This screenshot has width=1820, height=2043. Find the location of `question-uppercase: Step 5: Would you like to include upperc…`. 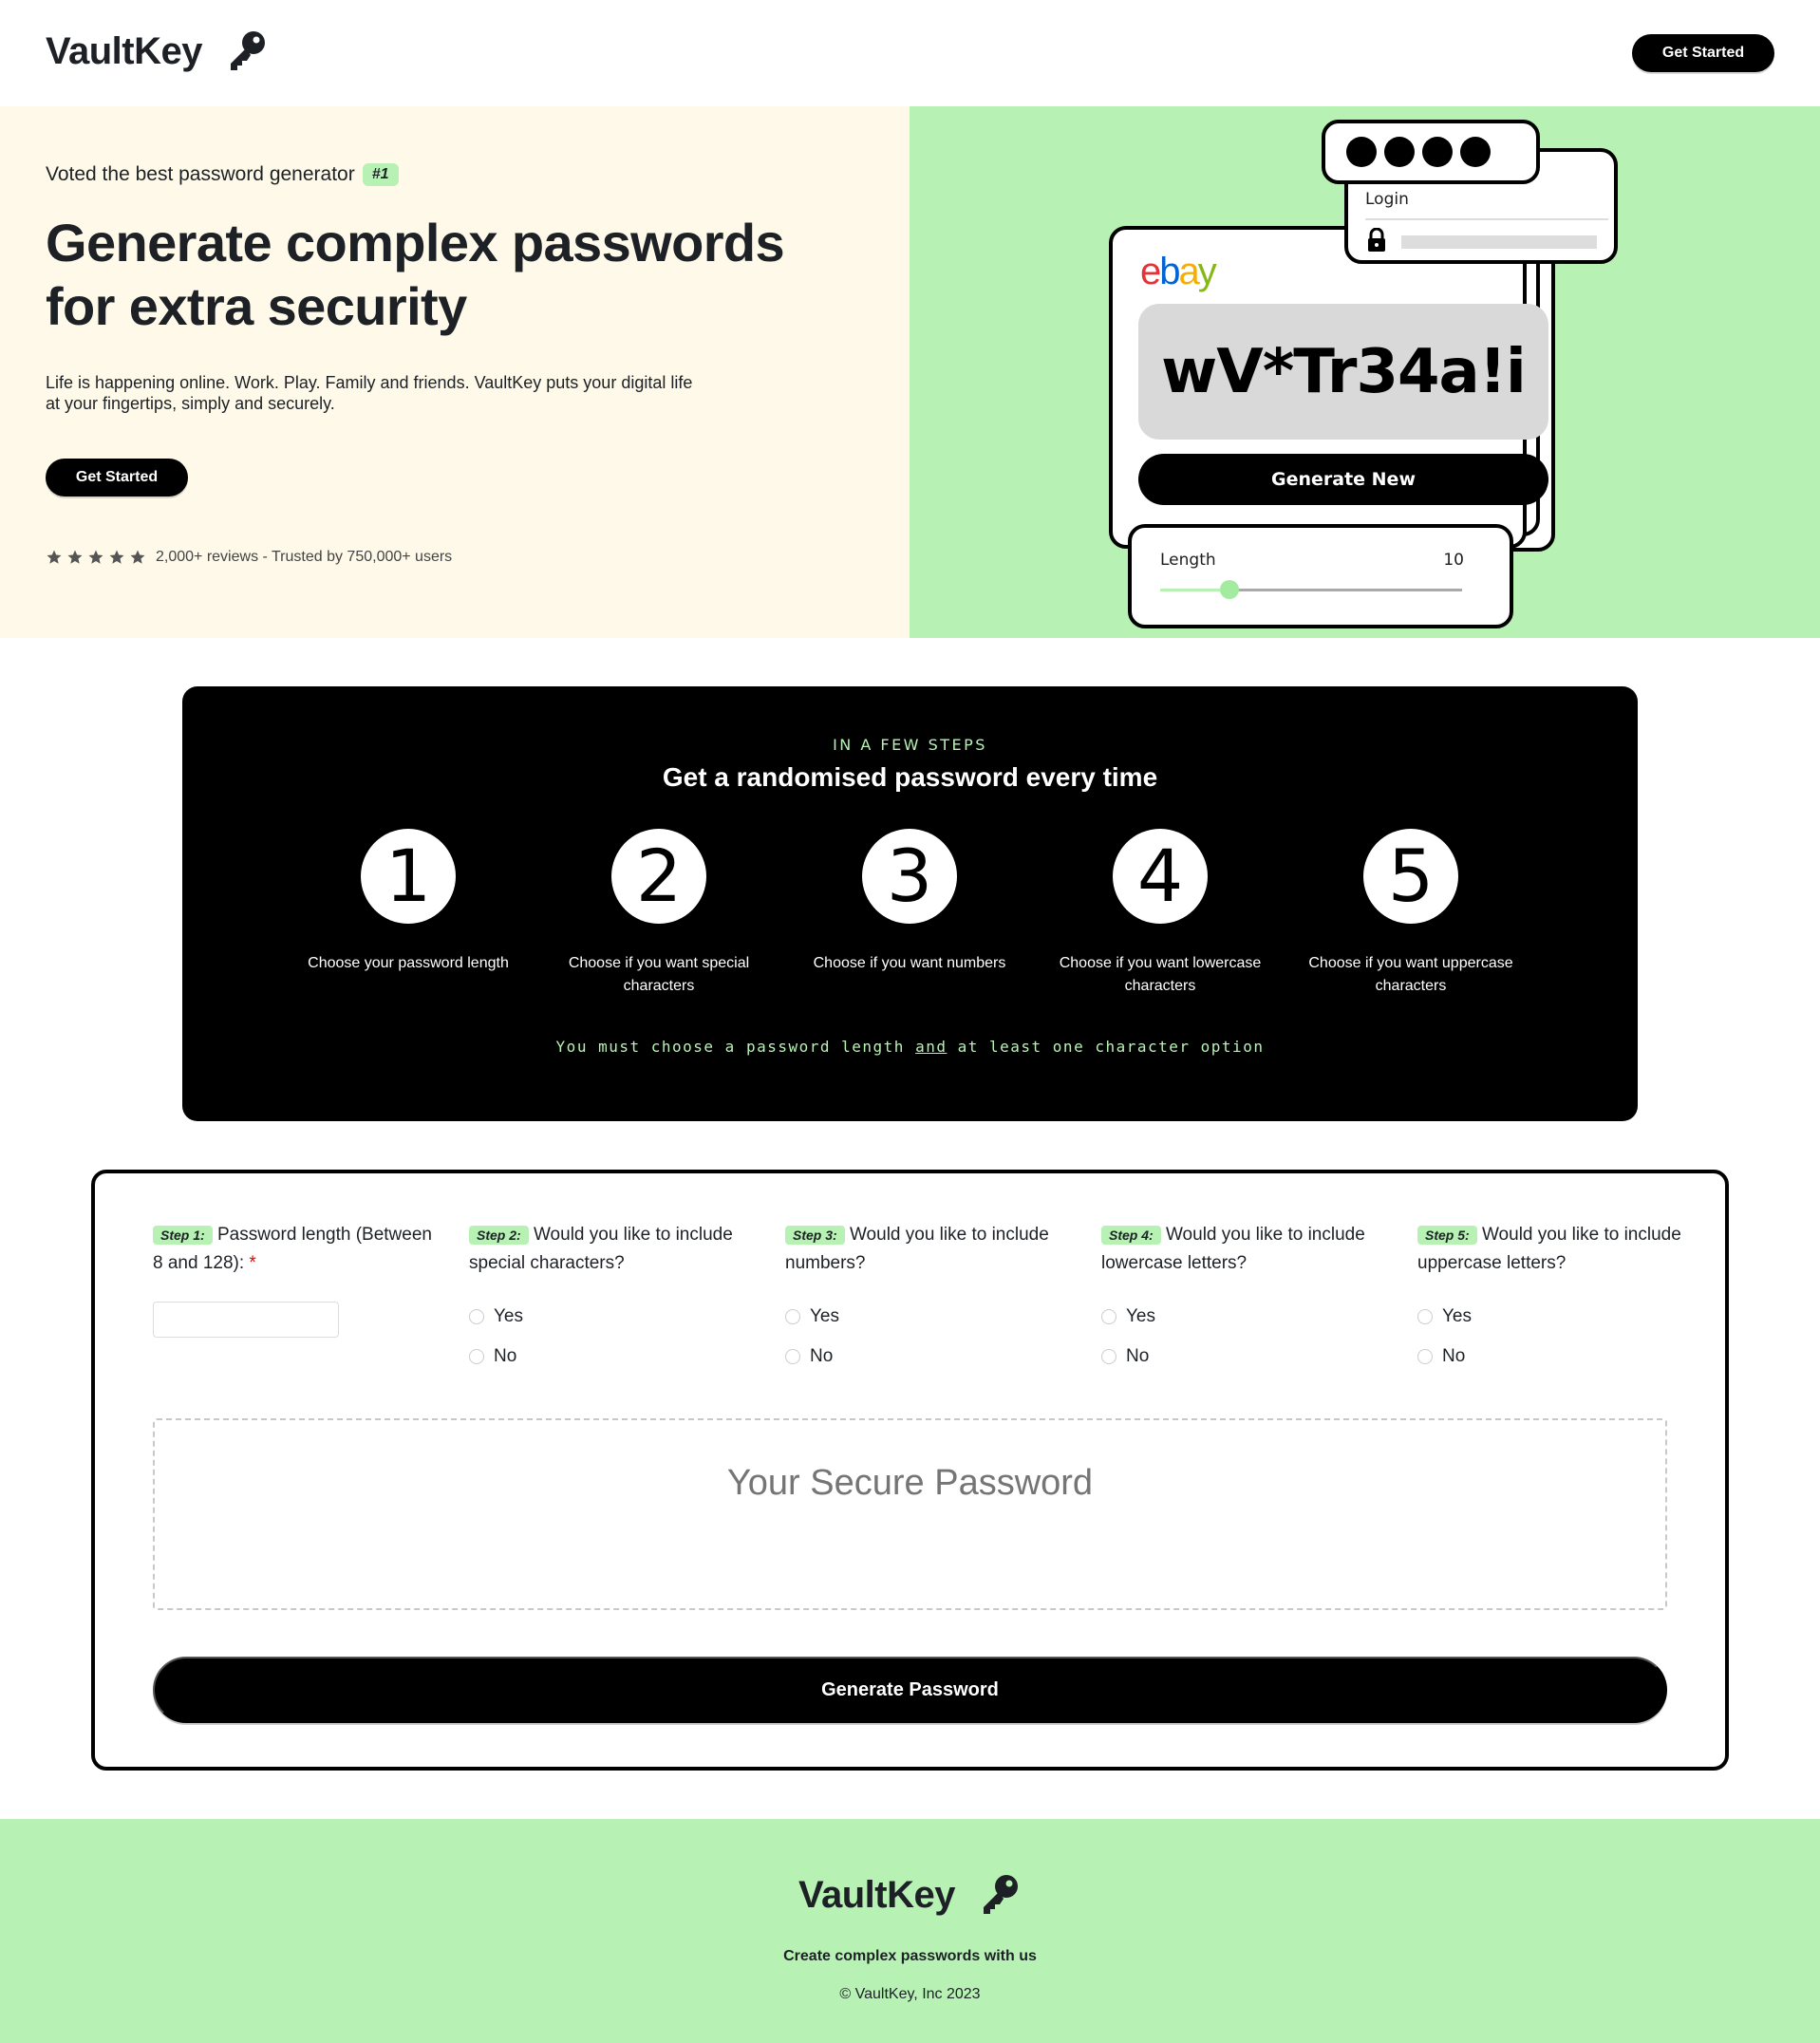

question-uppercase: Step 5: Would you like to include upperc… is located at coordinates (1560, 1249).